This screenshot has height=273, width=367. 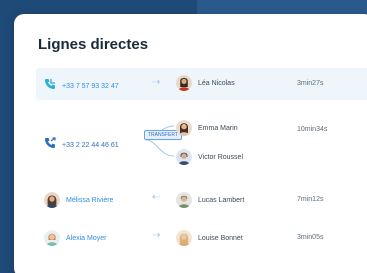 I want to click on agent-cell: Louise Bonnet, so click(x=209, y=238).